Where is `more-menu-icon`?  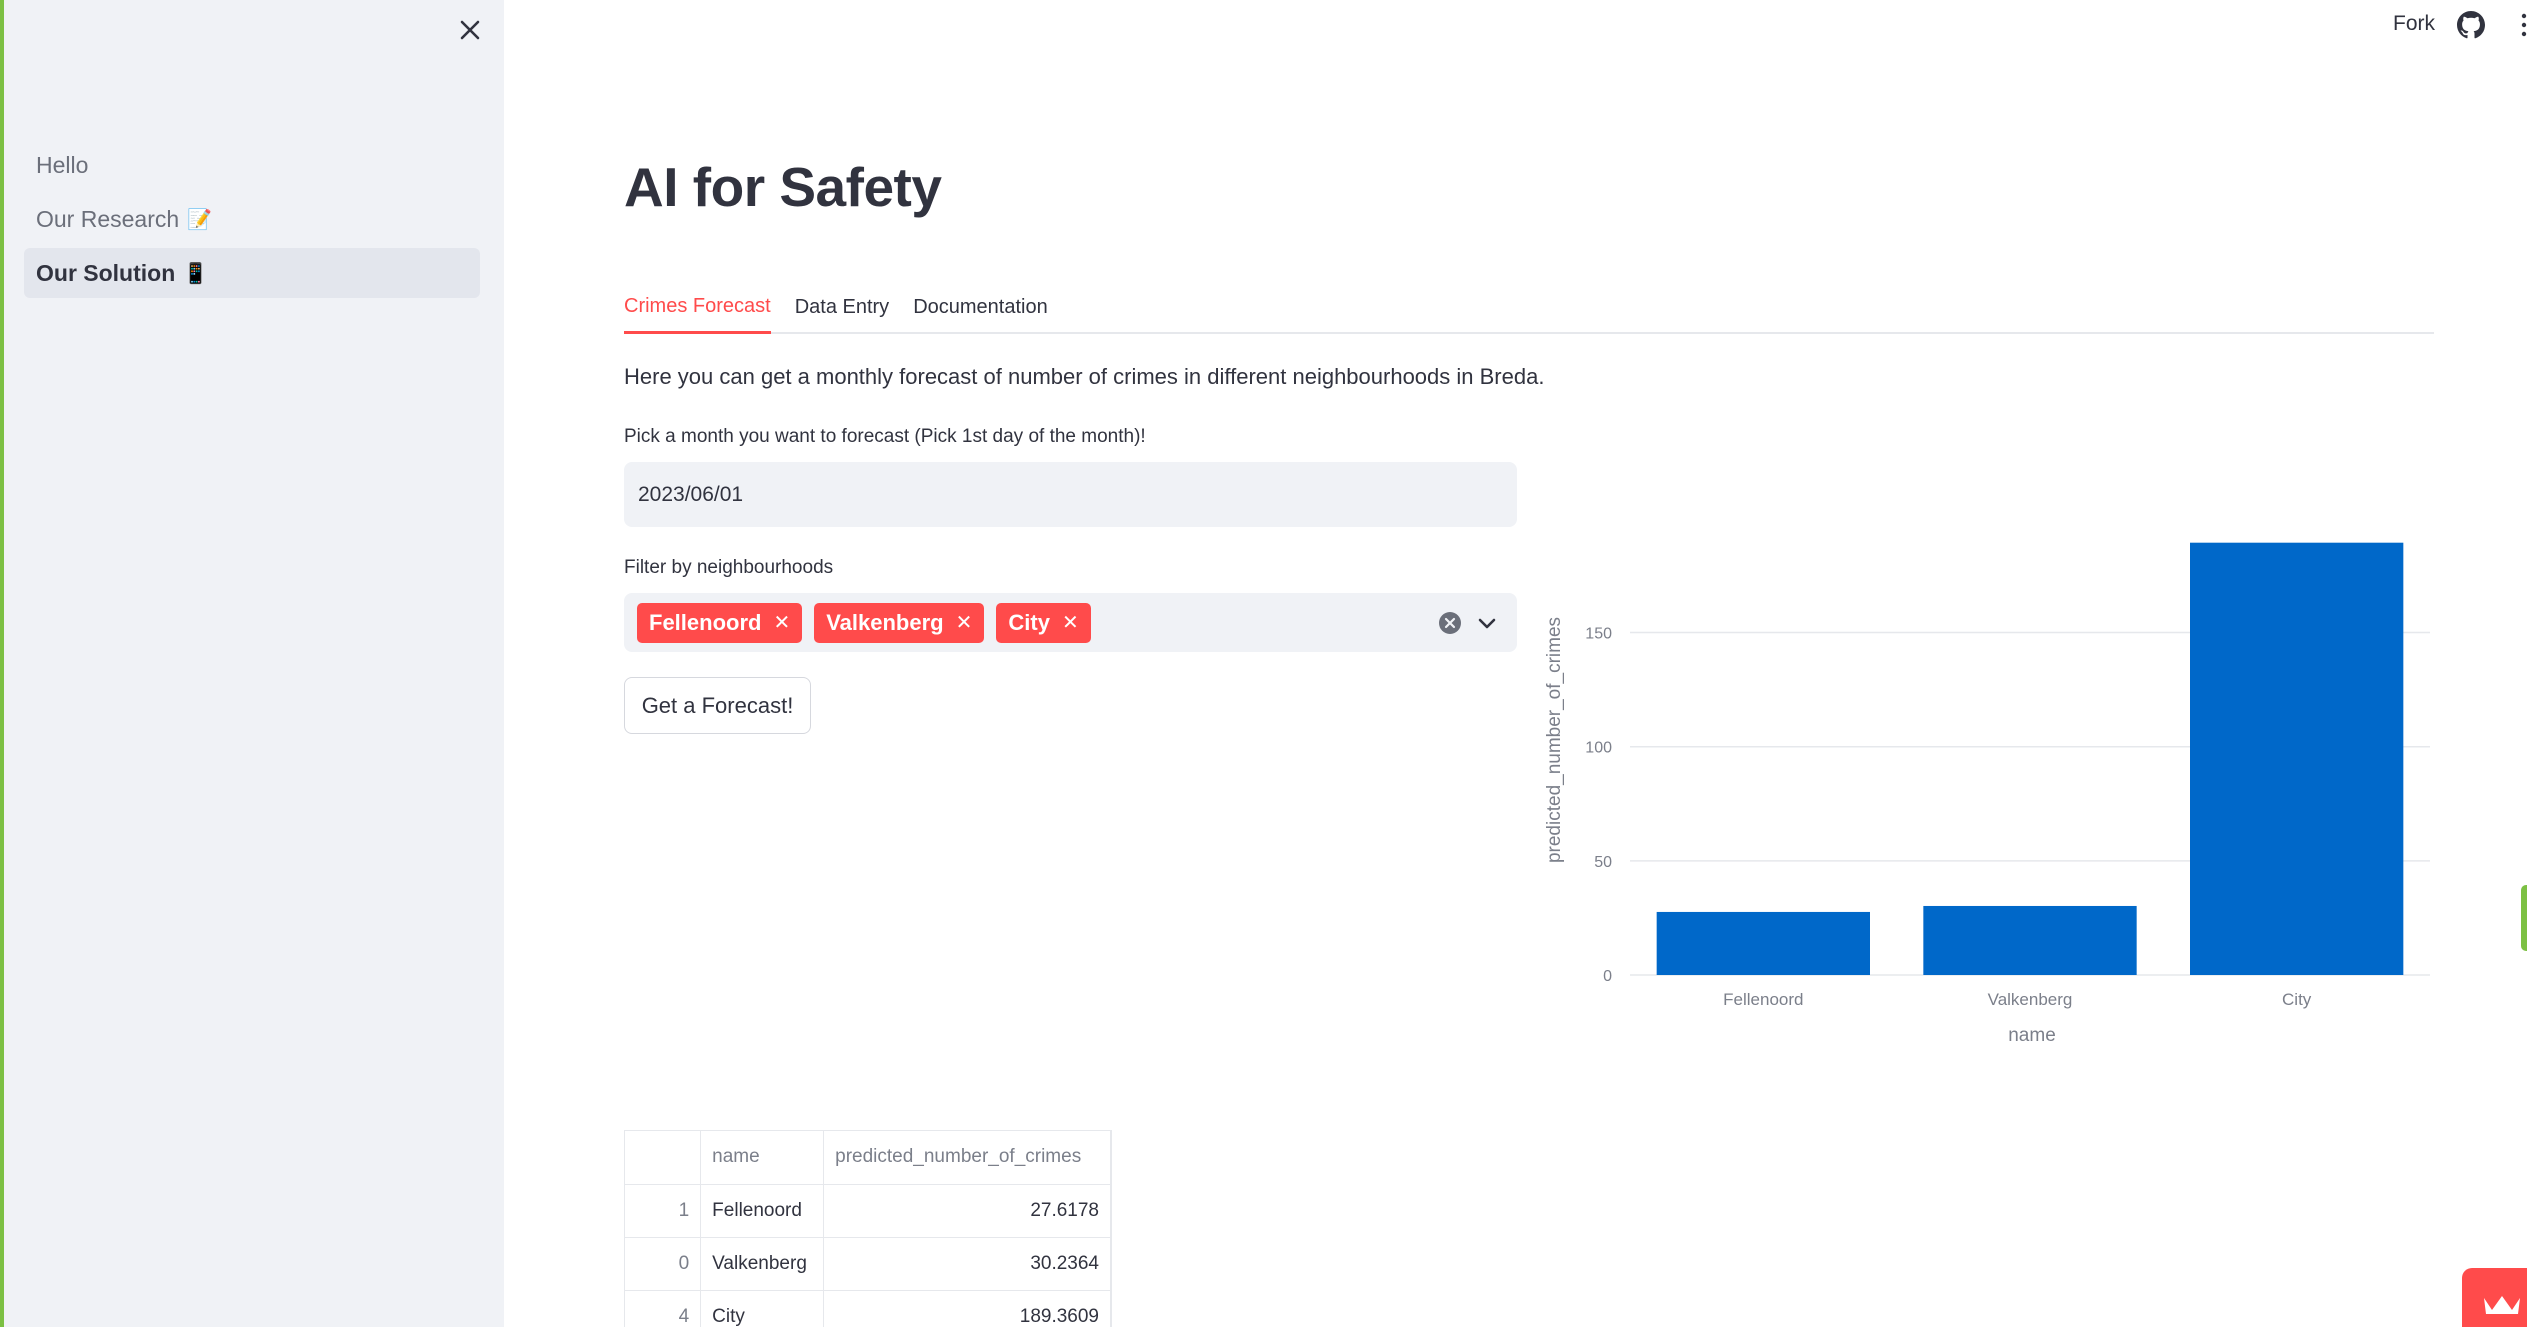 more-menu-icon is located at coordinates (2522, 25).